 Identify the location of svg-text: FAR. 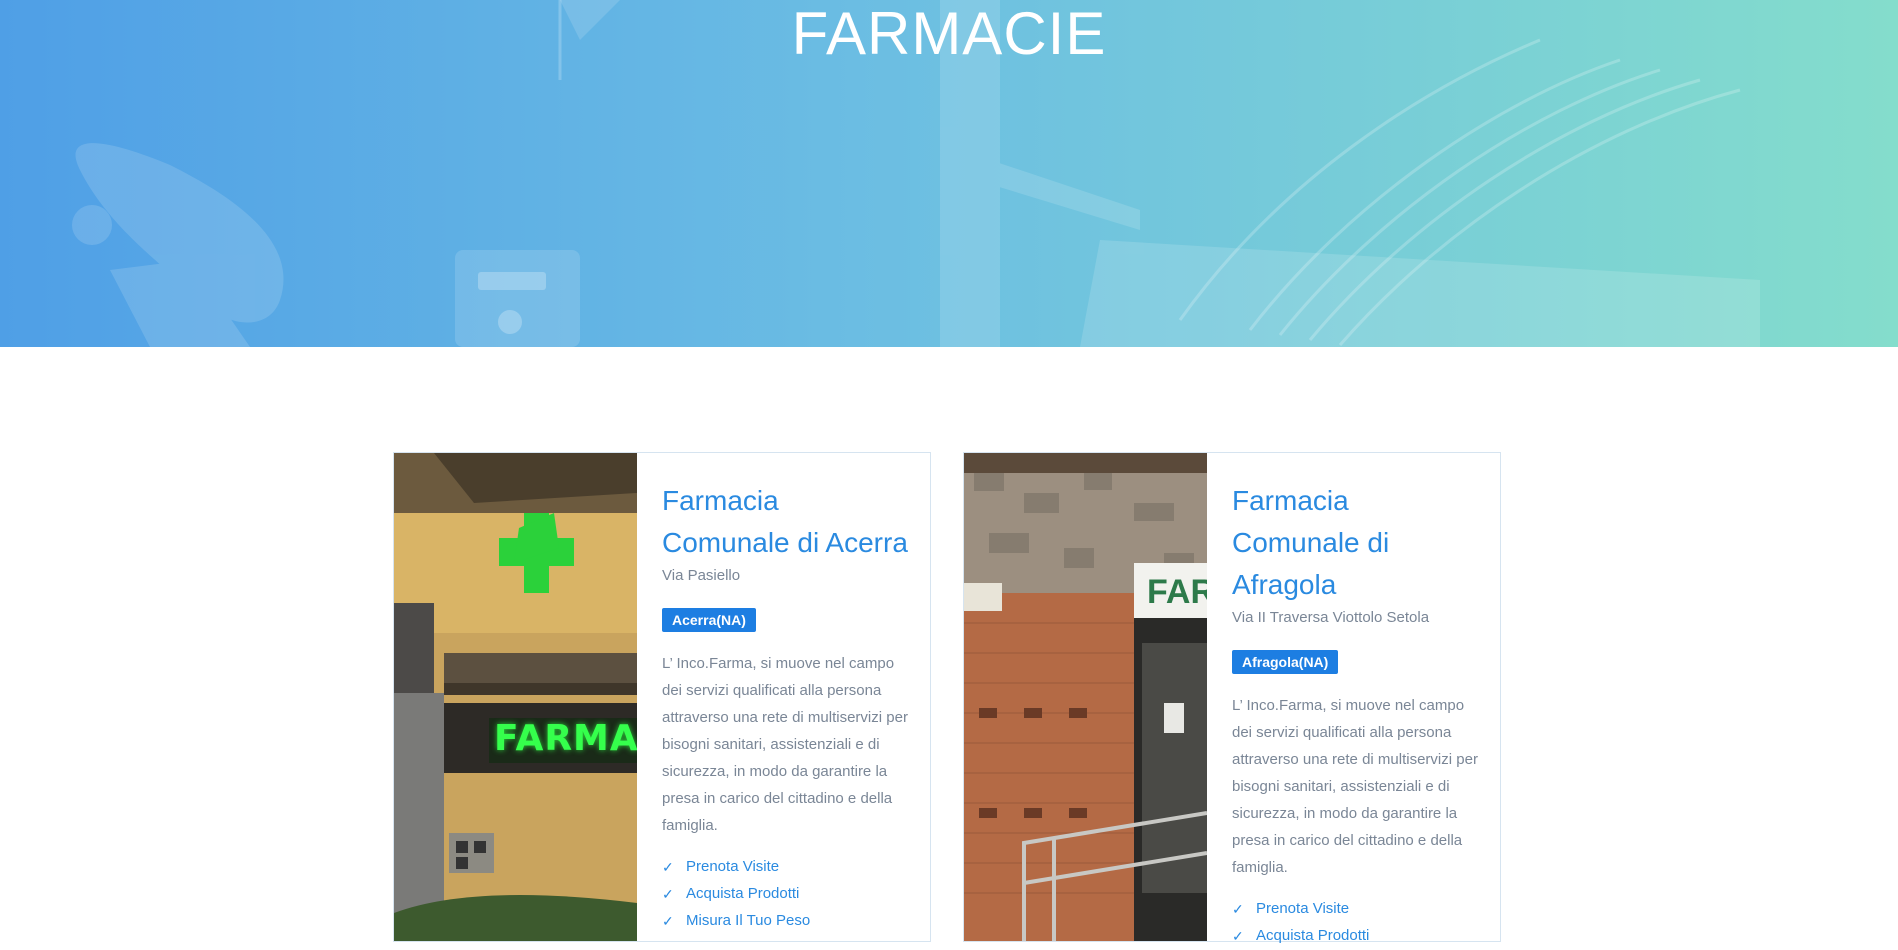
(1177, 592).